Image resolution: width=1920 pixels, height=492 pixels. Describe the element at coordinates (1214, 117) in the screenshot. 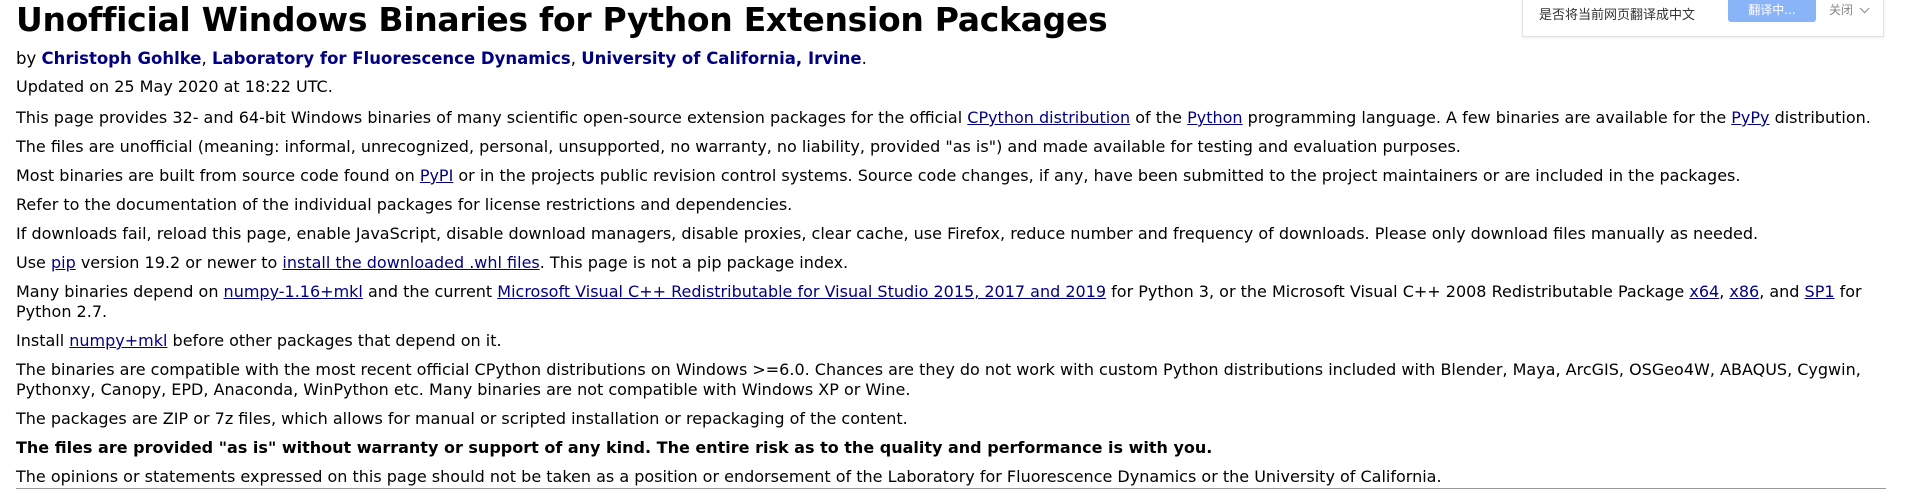

I see `python-link: Python` at that location.